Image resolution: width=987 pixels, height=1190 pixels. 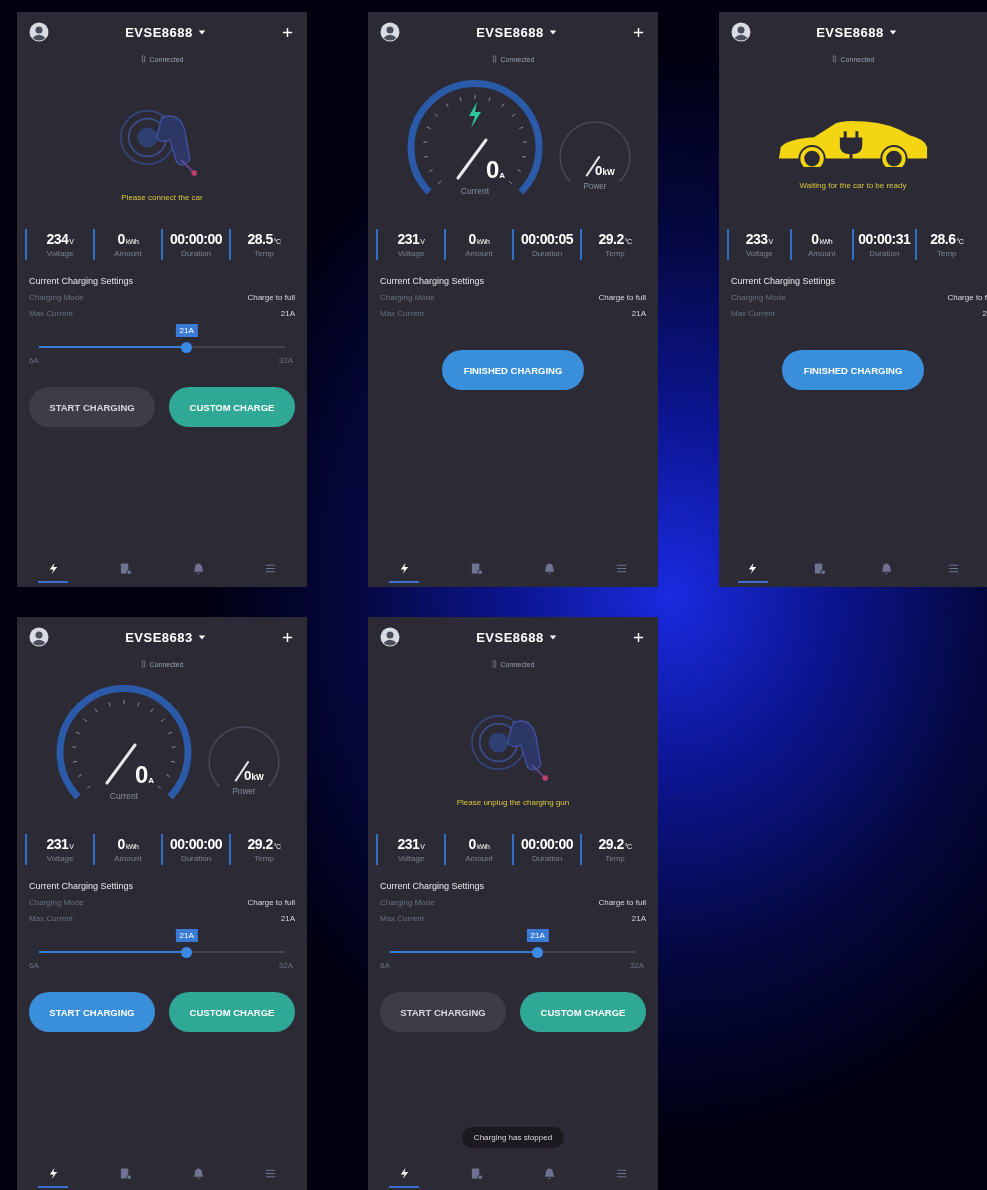 What do you see at coordinates (884, 239) in the screenshot?
I see `stat-value: 00:00:31` at bounding box center [884, 239].